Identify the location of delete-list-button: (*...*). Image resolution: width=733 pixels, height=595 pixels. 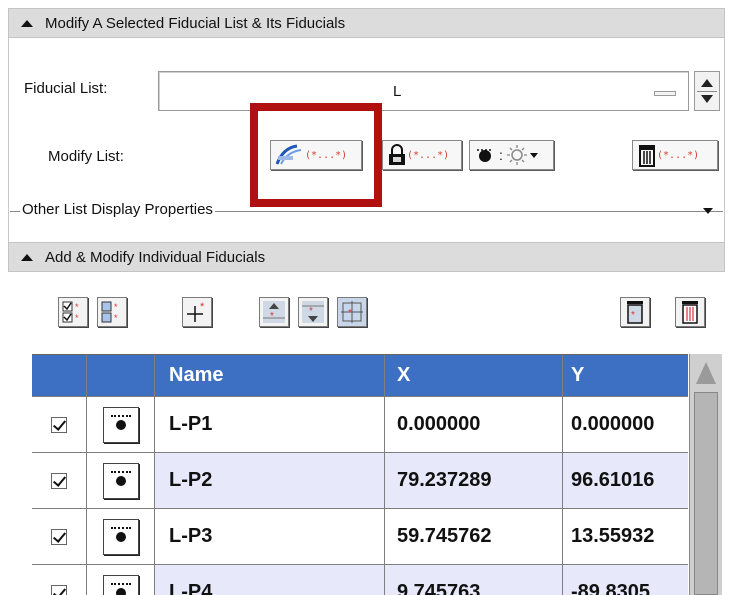
(675, 155).